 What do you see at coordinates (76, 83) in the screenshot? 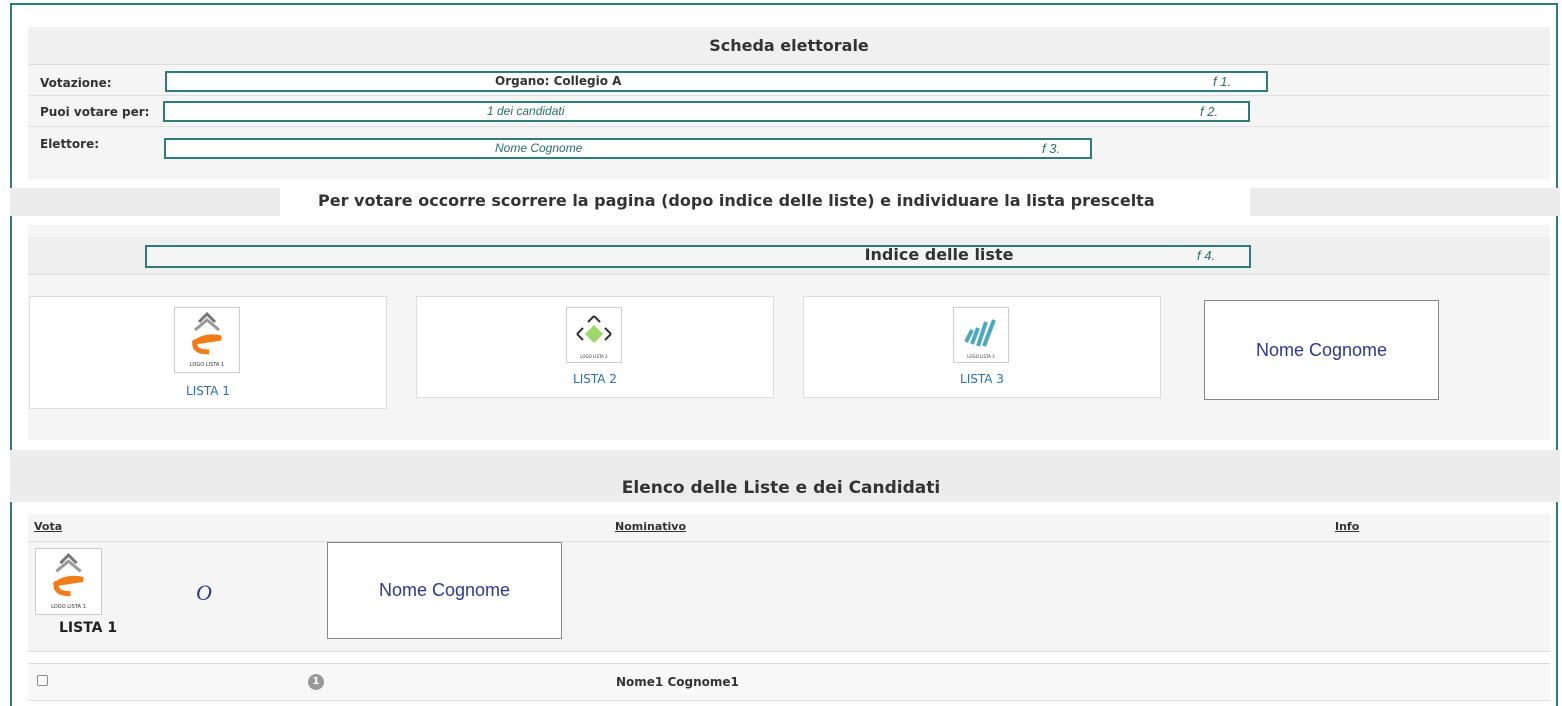
I see `votazione-label: Votazione:` at bounding box center [76, 83].